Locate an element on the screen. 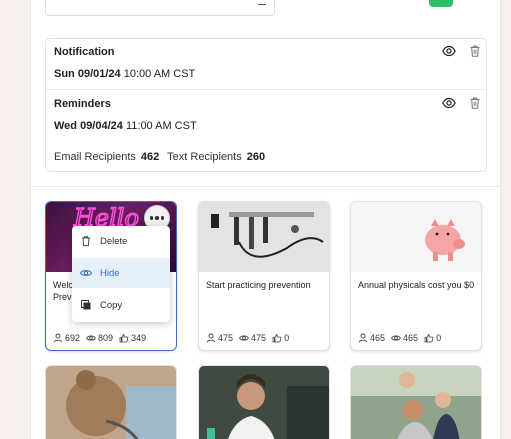 The width and height of the screenshot is (511, 439). likes-stat: 349 is located at coordinates (132, 338).